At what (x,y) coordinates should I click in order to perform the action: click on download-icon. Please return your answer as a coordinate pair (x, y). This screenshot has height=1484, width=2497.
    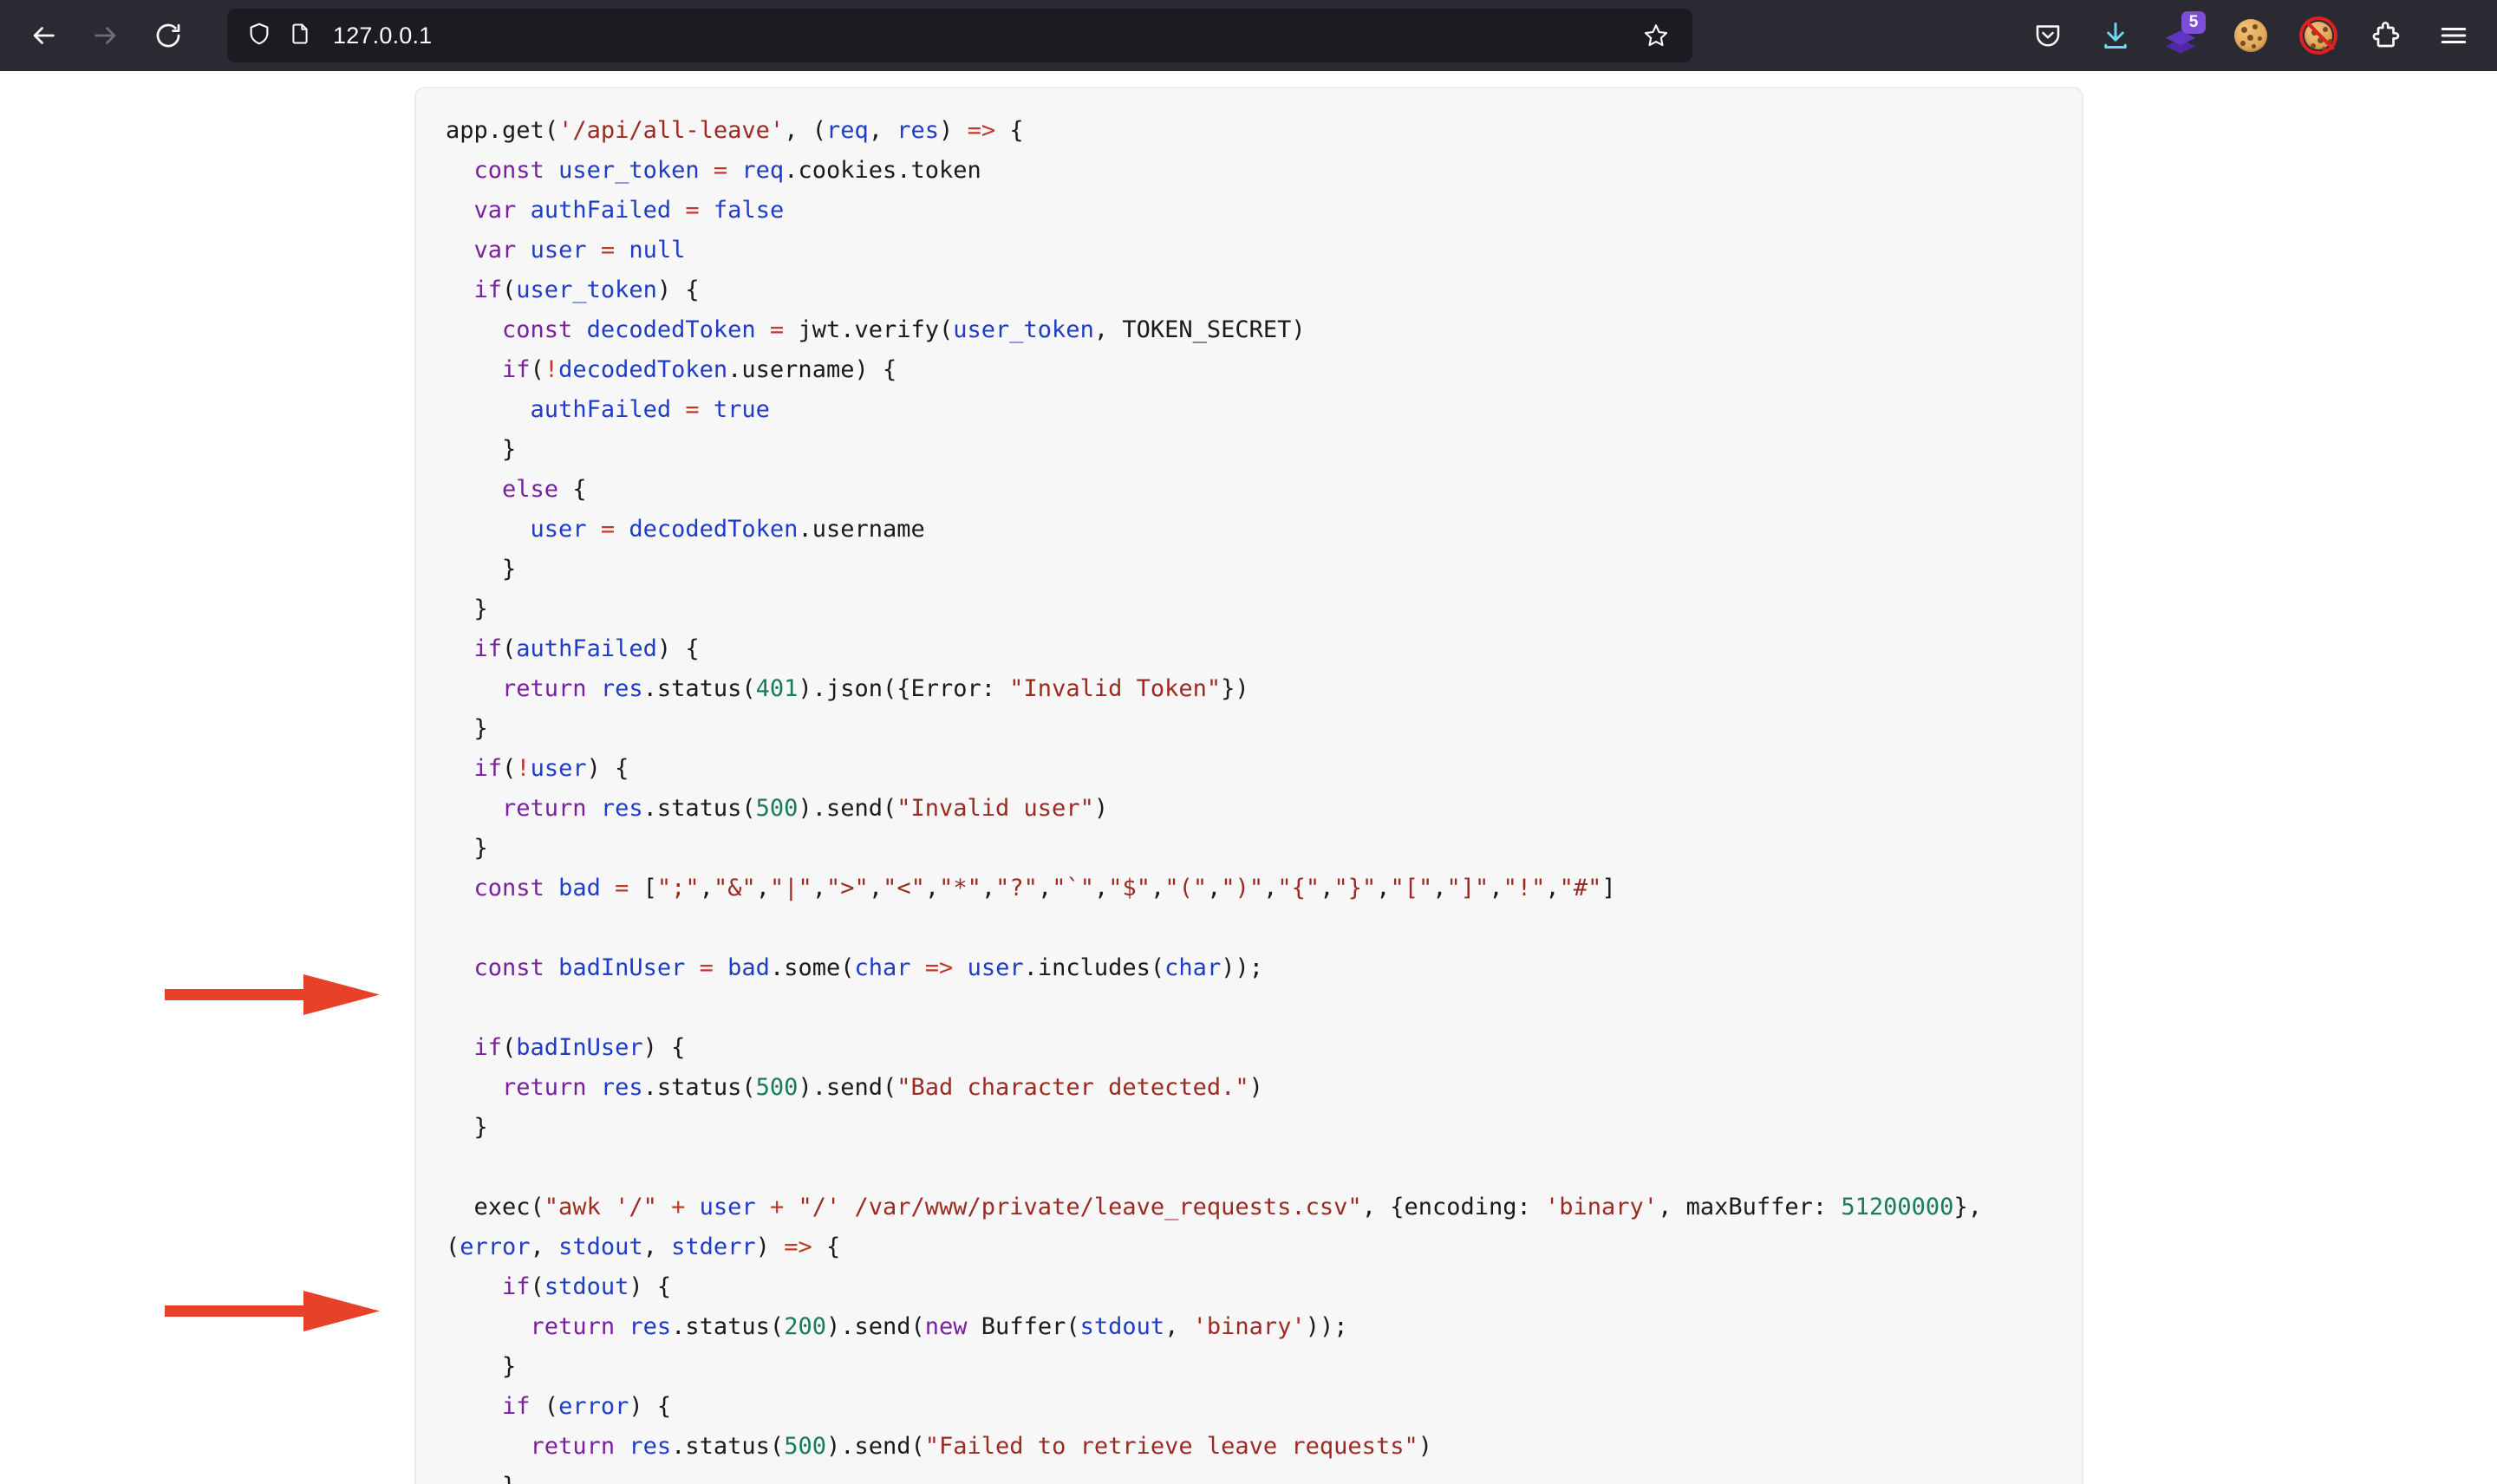
    Looking at the image, I should click on (2115, 35).